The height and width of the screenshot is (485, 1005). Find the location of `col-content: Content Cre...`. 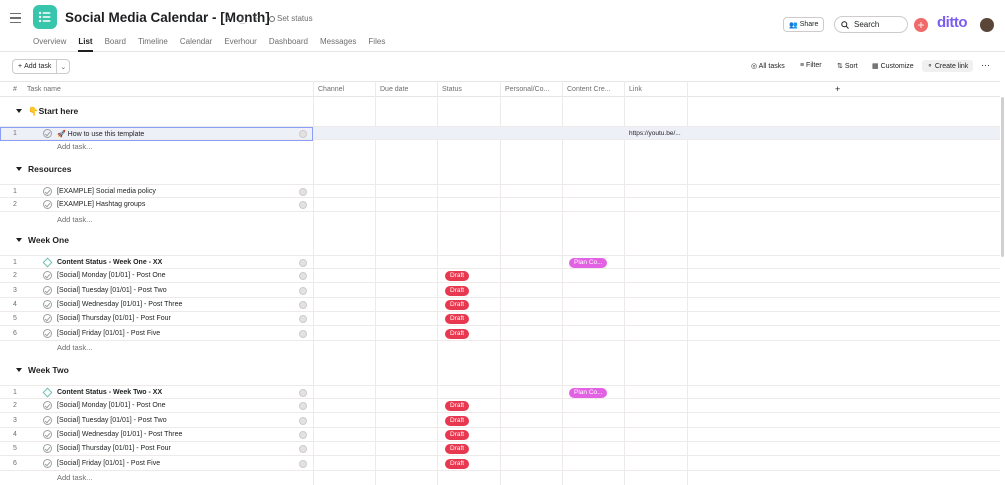

col-content: Content Cre... is located at coordinates (589, 89).